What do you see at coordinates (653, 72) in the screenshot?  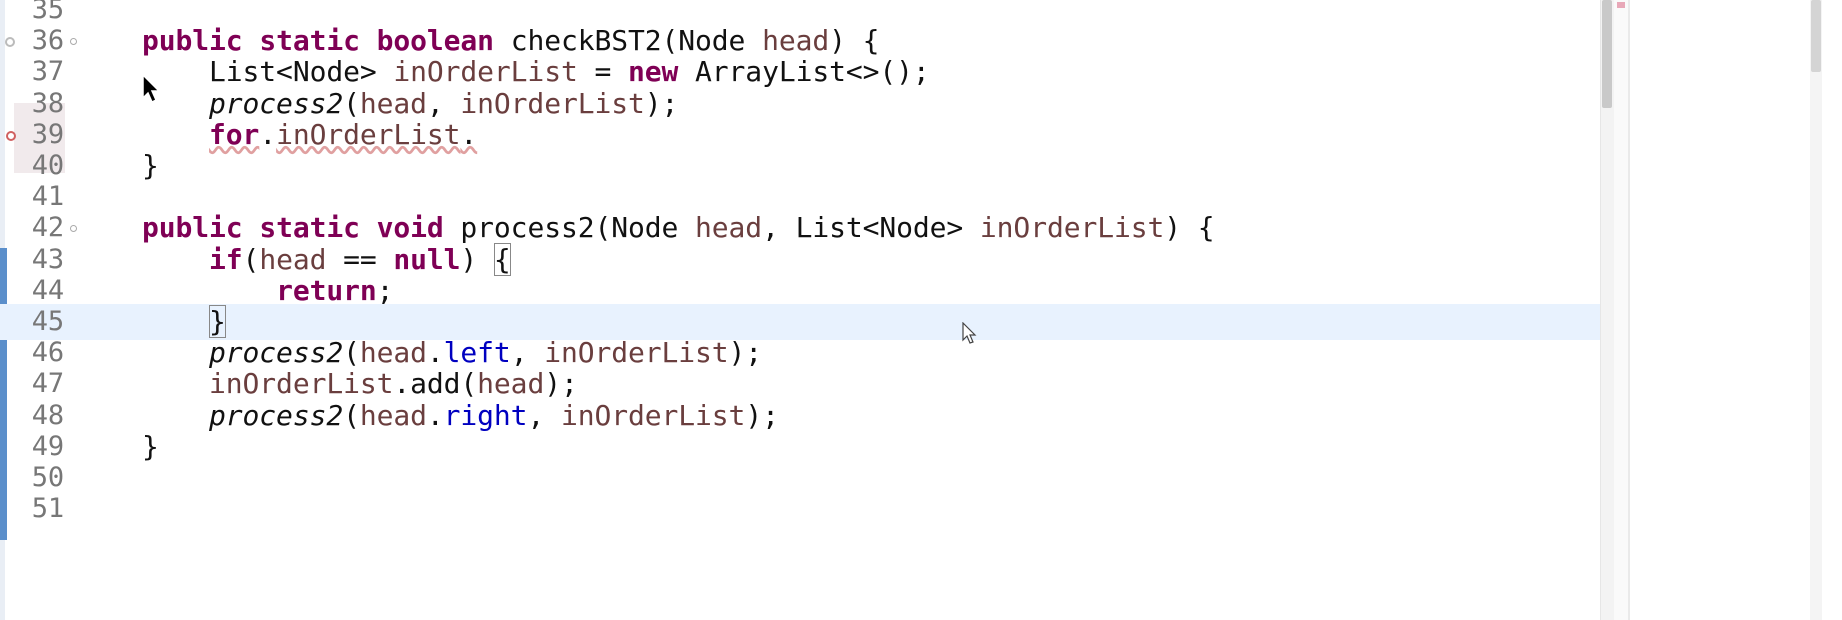 I see `code-token: new` at bounding box center [653, 72].